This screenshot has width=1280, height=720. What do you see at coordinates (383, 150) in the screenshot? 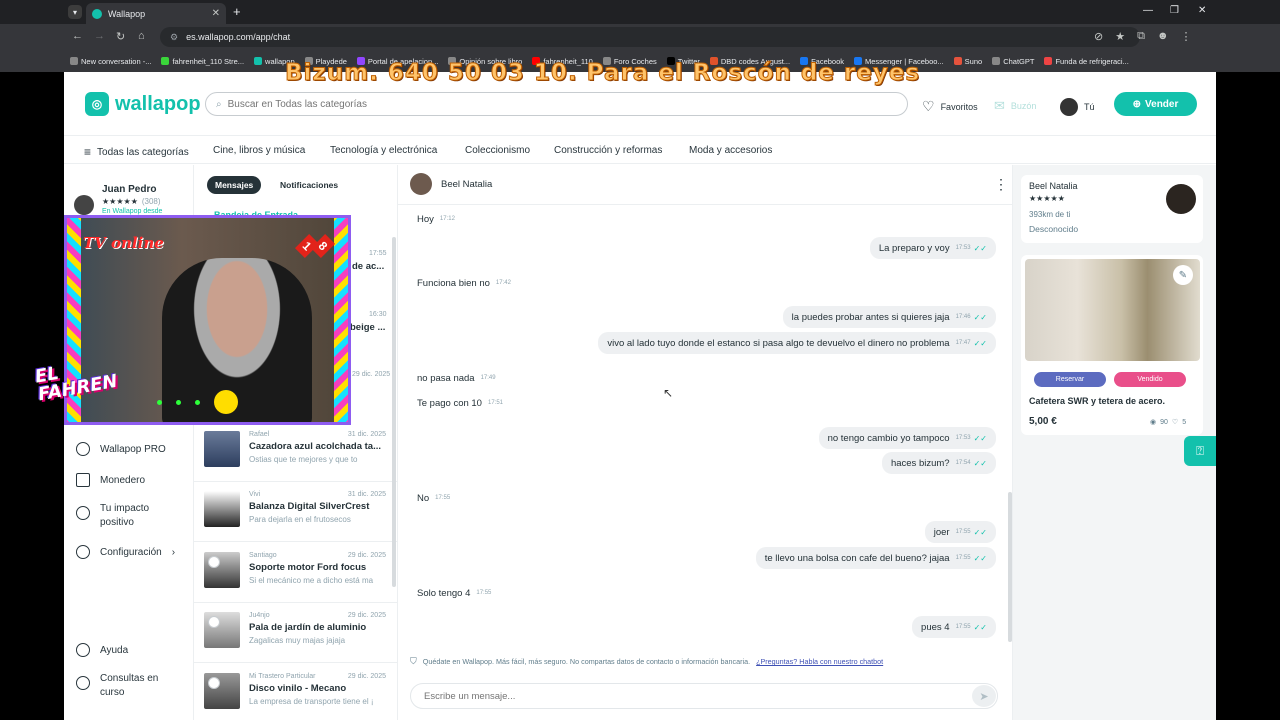
I see `category-link: Tecnología y electrónica` at bounding box center [383, 150].